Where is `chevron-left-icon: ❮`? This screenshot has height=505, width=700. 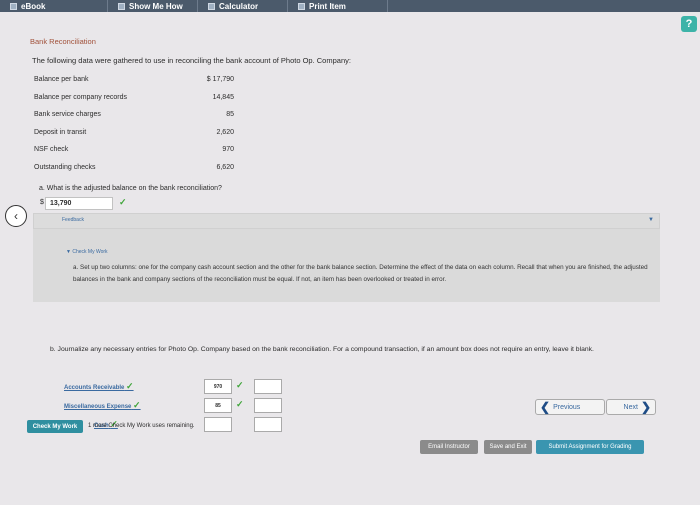
chevron-left-icon: ❮ is located at coordinates (545, 407).